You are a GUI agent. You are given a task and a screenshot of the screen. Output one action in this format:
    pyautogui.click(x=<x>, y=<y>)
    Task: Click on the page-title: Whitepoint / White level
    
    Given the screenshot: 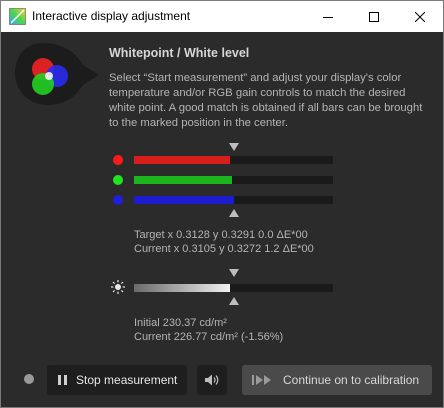 What is the action you would take?
    pyautogui.click(x=179, y=53)
    